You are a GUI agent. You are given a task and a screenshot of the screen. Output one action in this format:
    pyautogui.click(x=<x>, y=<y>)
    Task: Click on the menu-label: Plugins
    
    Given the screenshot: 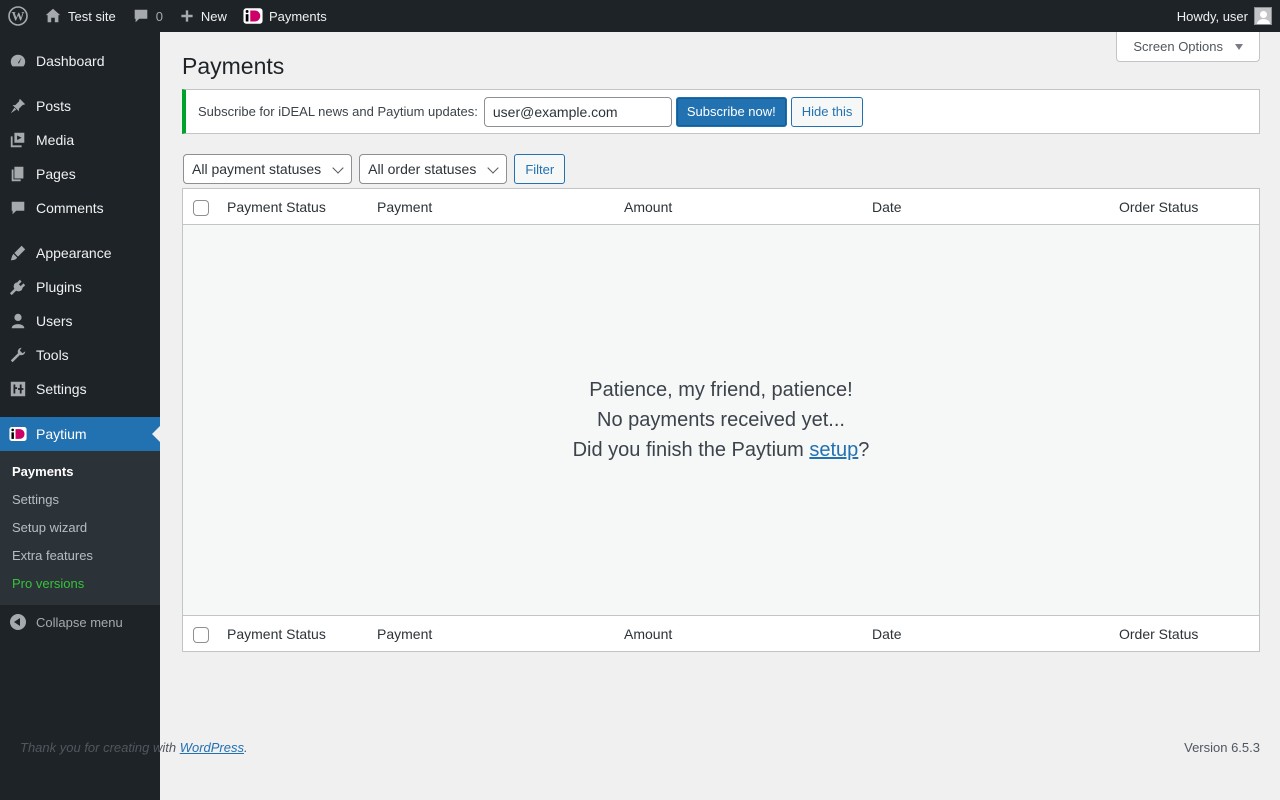 What is the action you would take?
    pyautogui.click(x=59, y=287)
    